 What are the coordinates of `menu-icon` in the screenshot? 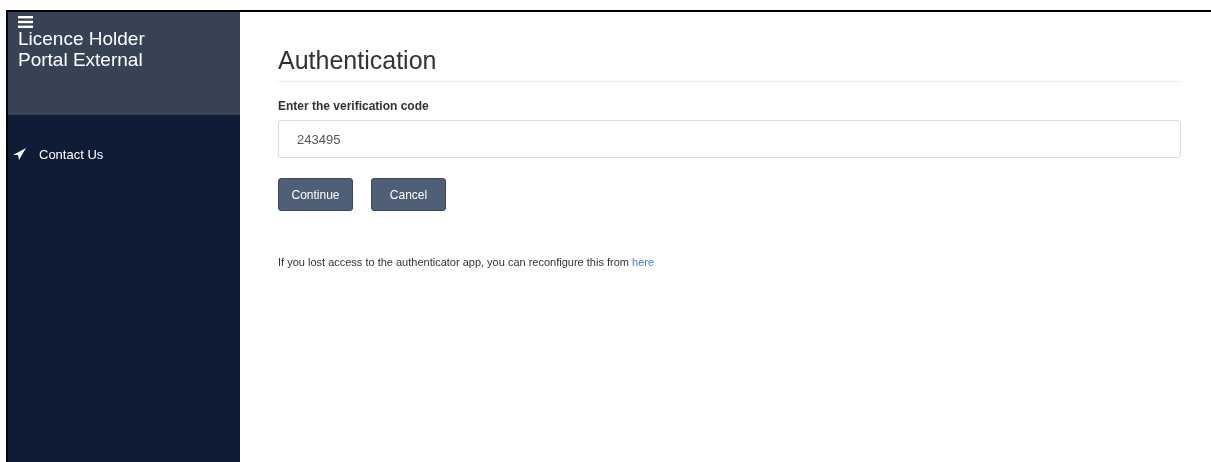 It's located at (25, 22).